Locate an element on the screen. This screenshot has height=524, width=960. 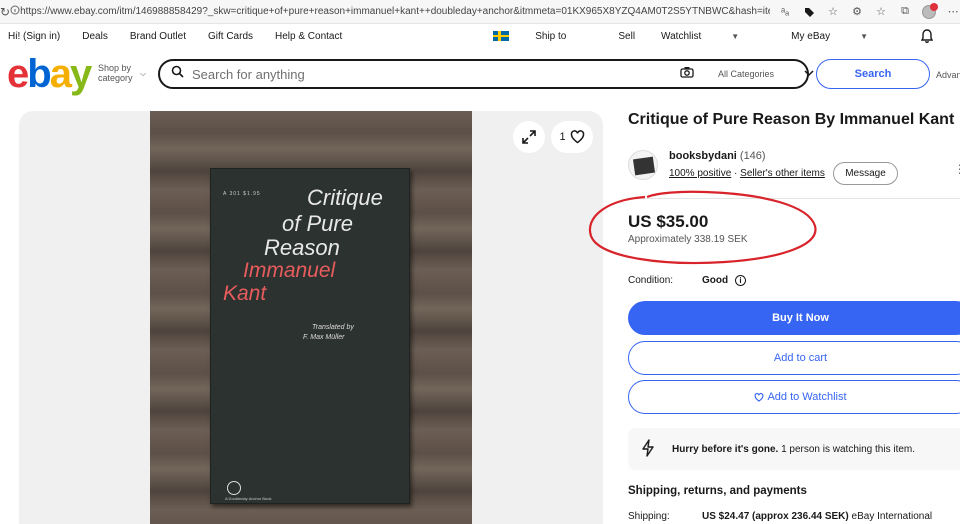
search-icon is located at coordinates (177, 74).